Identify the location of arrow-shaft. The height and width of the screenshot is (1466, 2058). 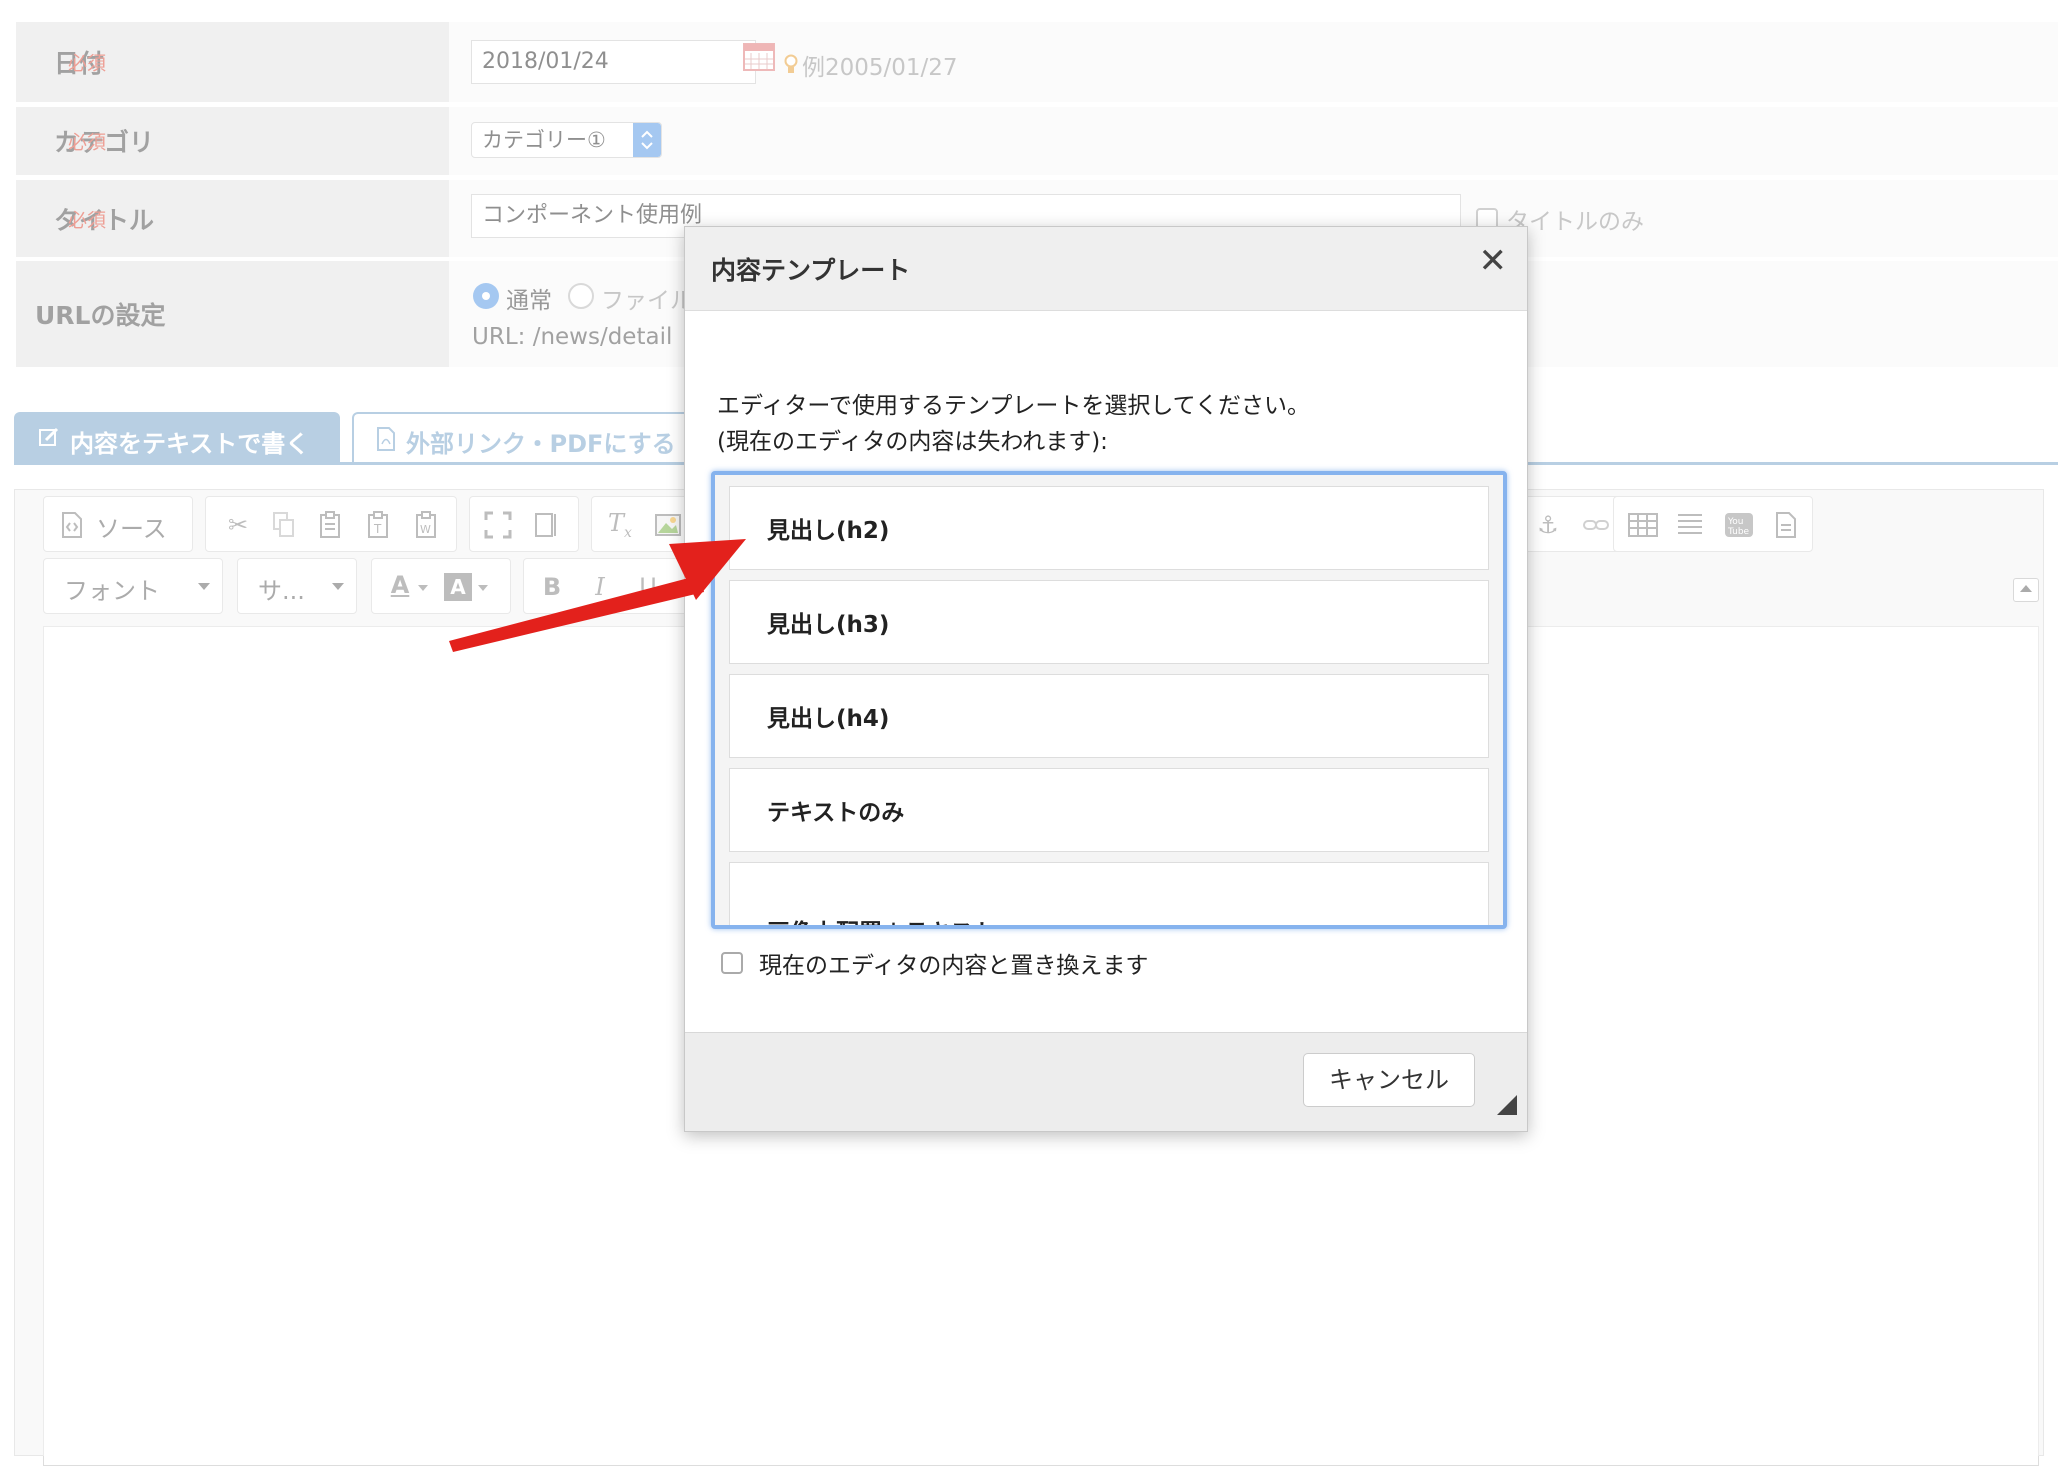
(576, 613).